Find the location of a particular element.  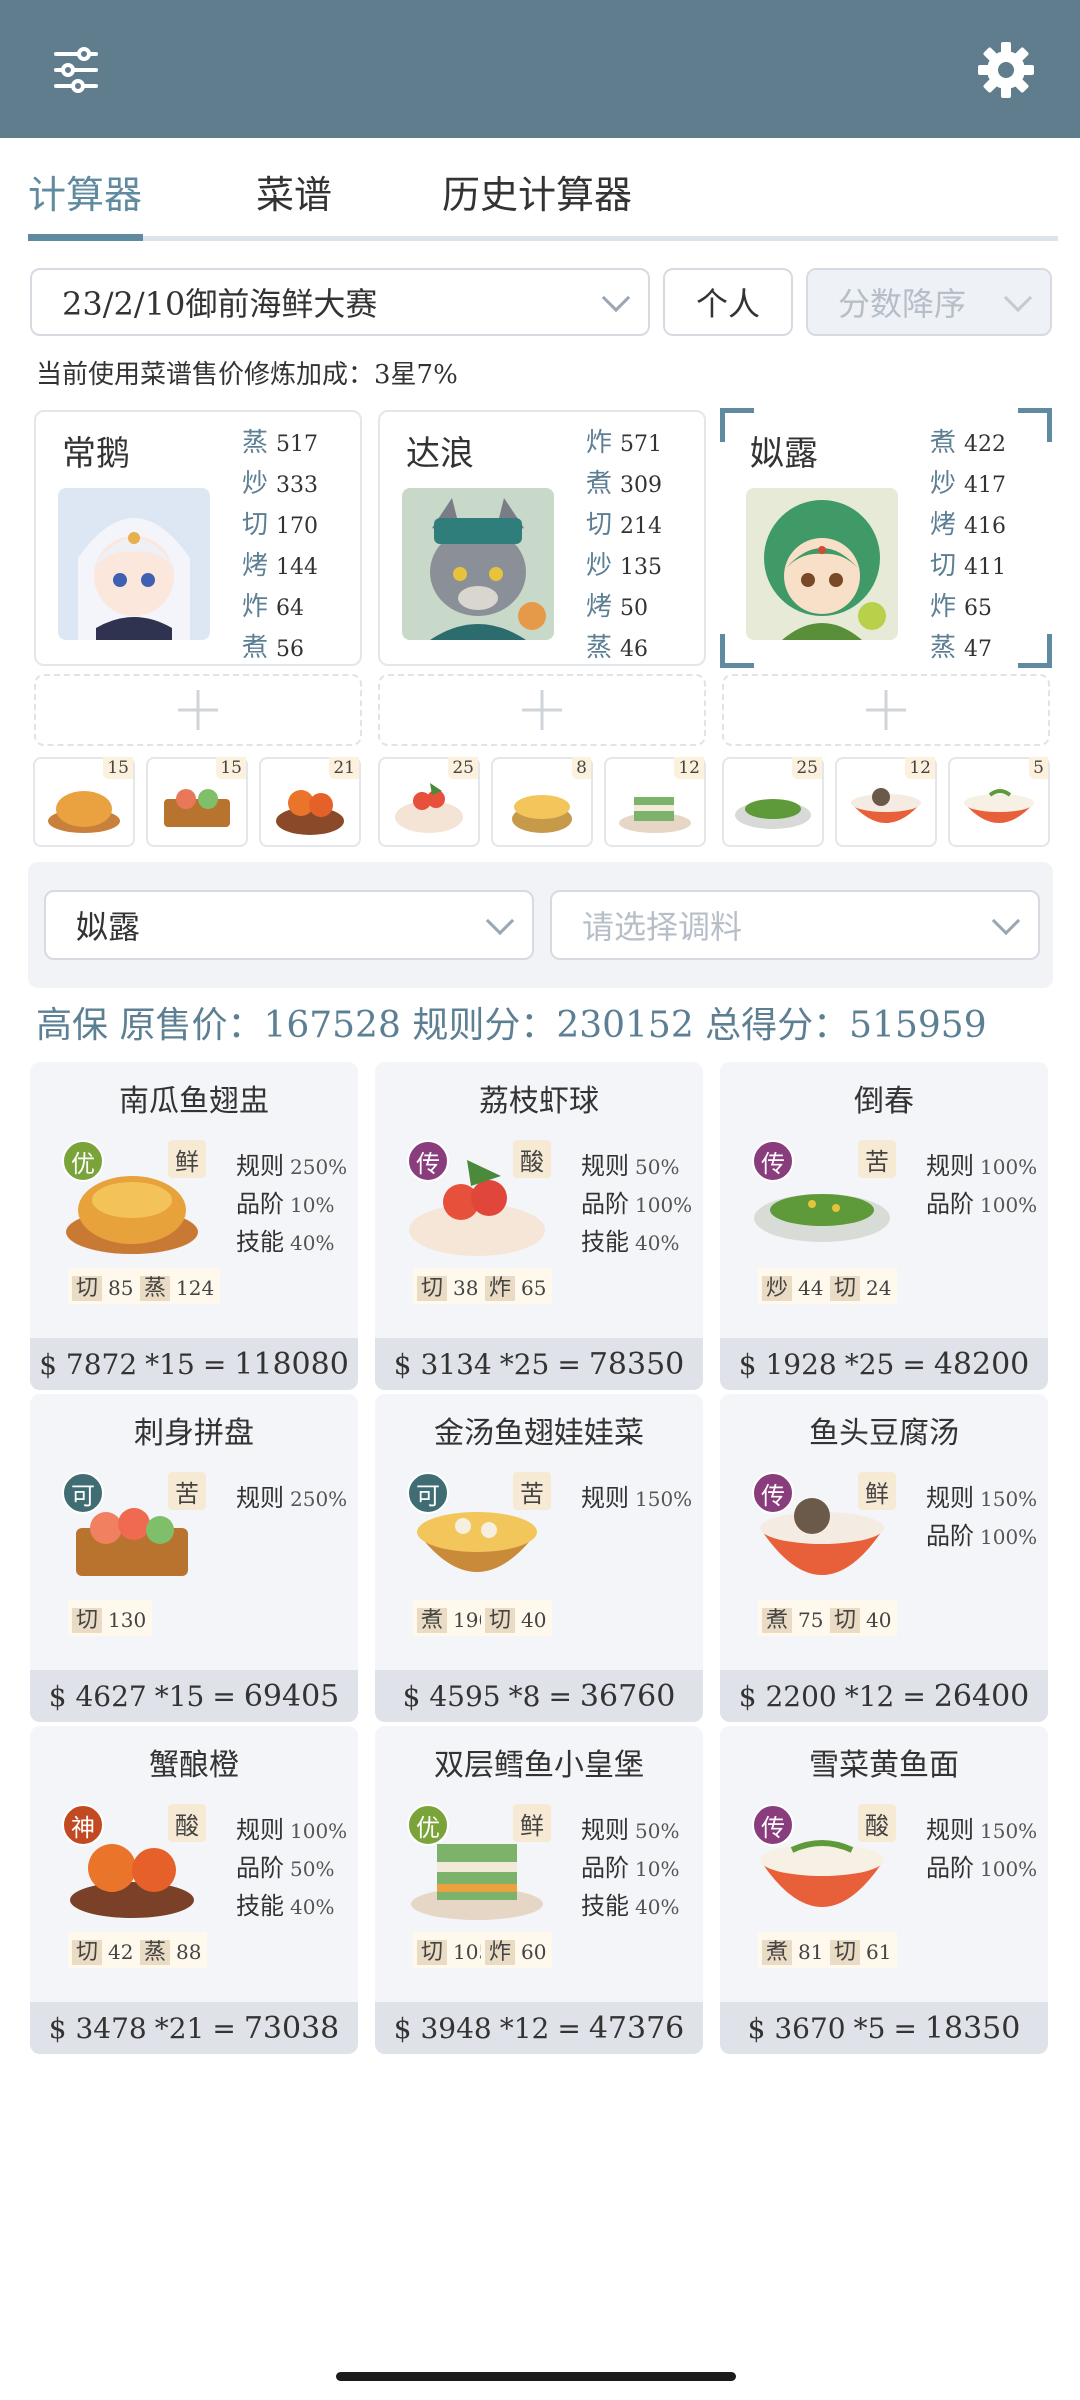

score-summary: 高保 原售价：167528 规则分：230152 总得分：515959 is located at coordinates (511, 1025).